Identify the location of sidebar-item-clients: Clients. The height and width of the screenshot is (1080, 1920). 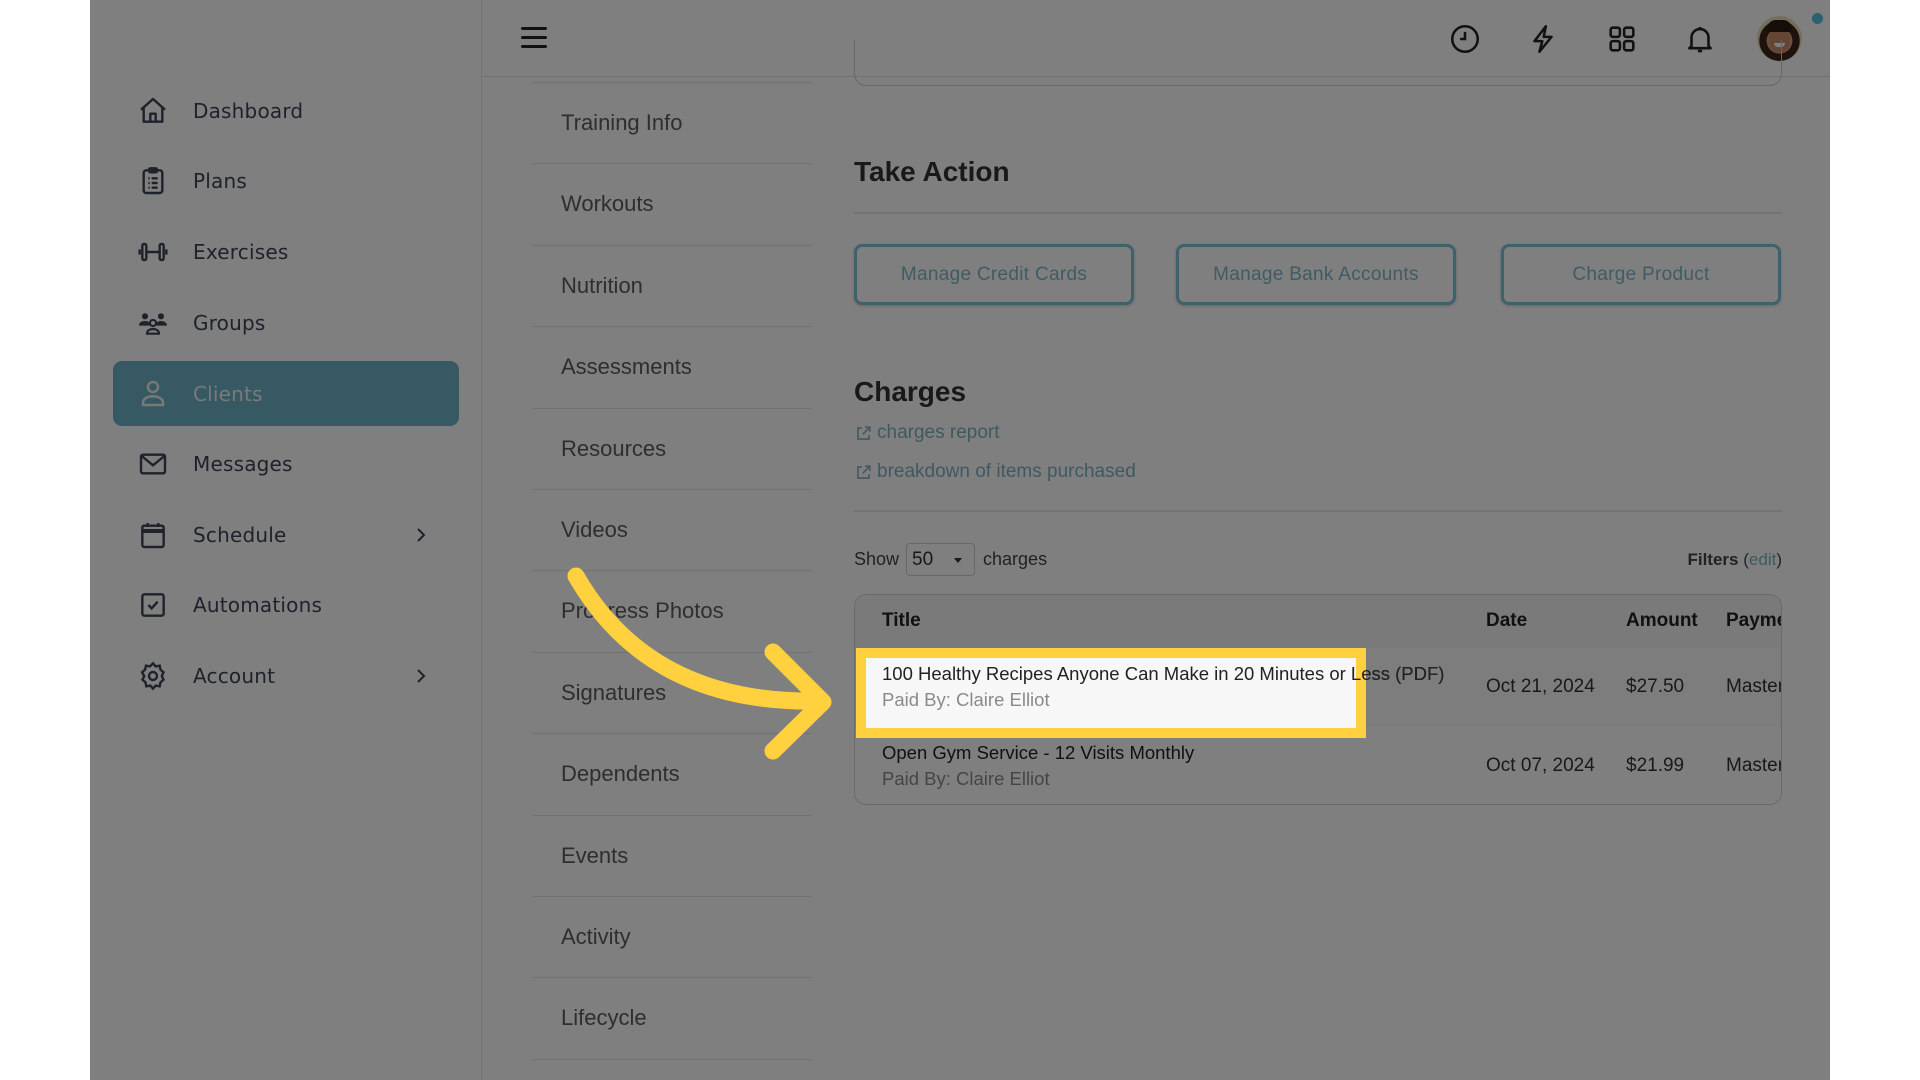
(286, 393).